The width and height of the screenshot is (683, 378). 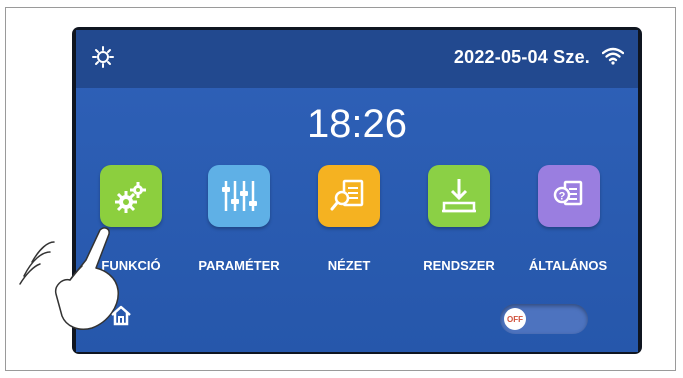 I want to click on nezet-button, so click(x=349, y=196).